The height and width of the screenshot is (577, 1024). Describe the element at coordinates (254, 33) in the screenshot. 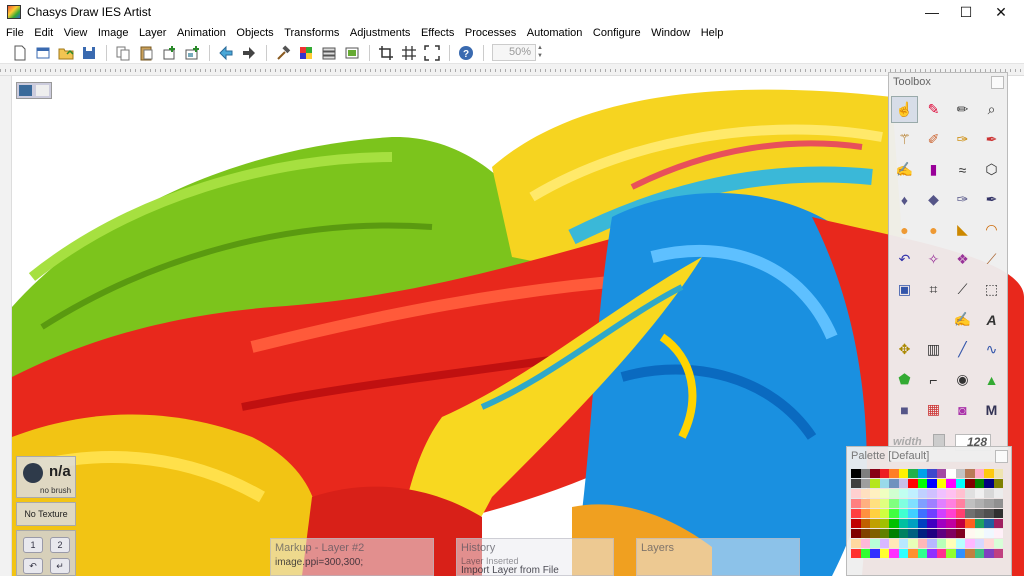

I see `menu-objects: Objects` at that location.